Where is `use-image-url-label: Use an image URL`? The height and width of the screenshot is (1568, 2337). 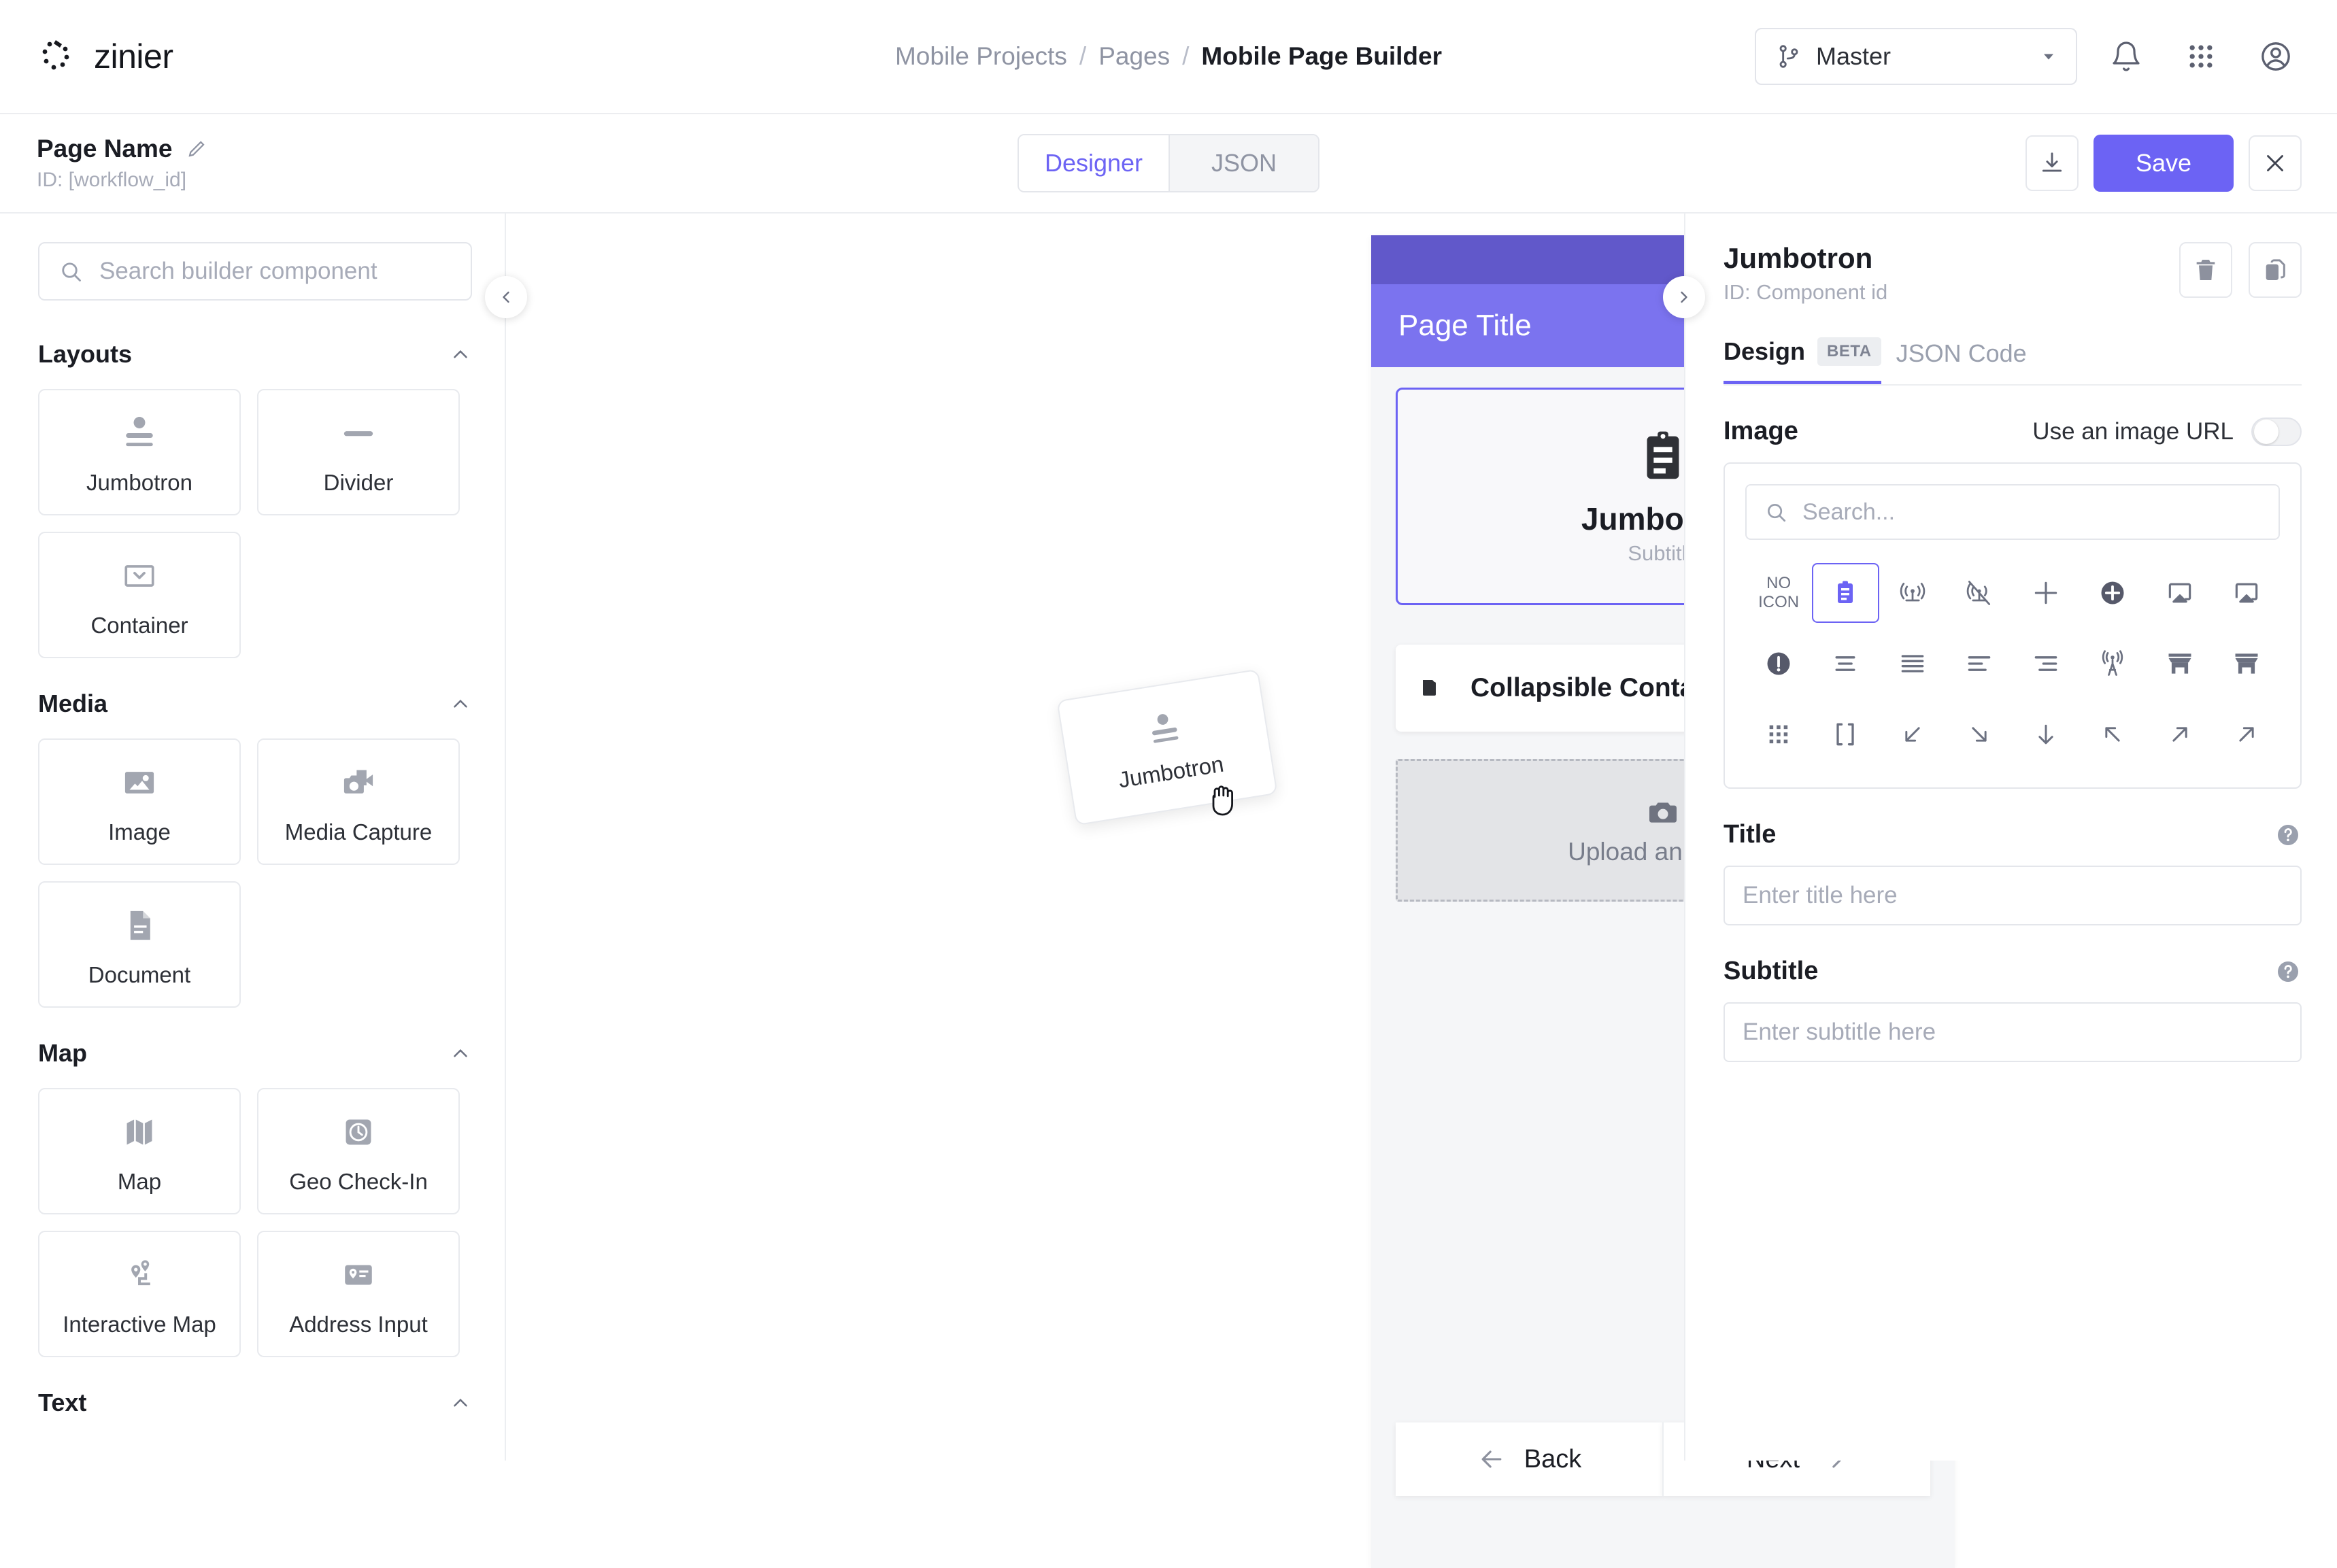
use-image-url-label: Use an image URL is located at coordinates (2133, 431).